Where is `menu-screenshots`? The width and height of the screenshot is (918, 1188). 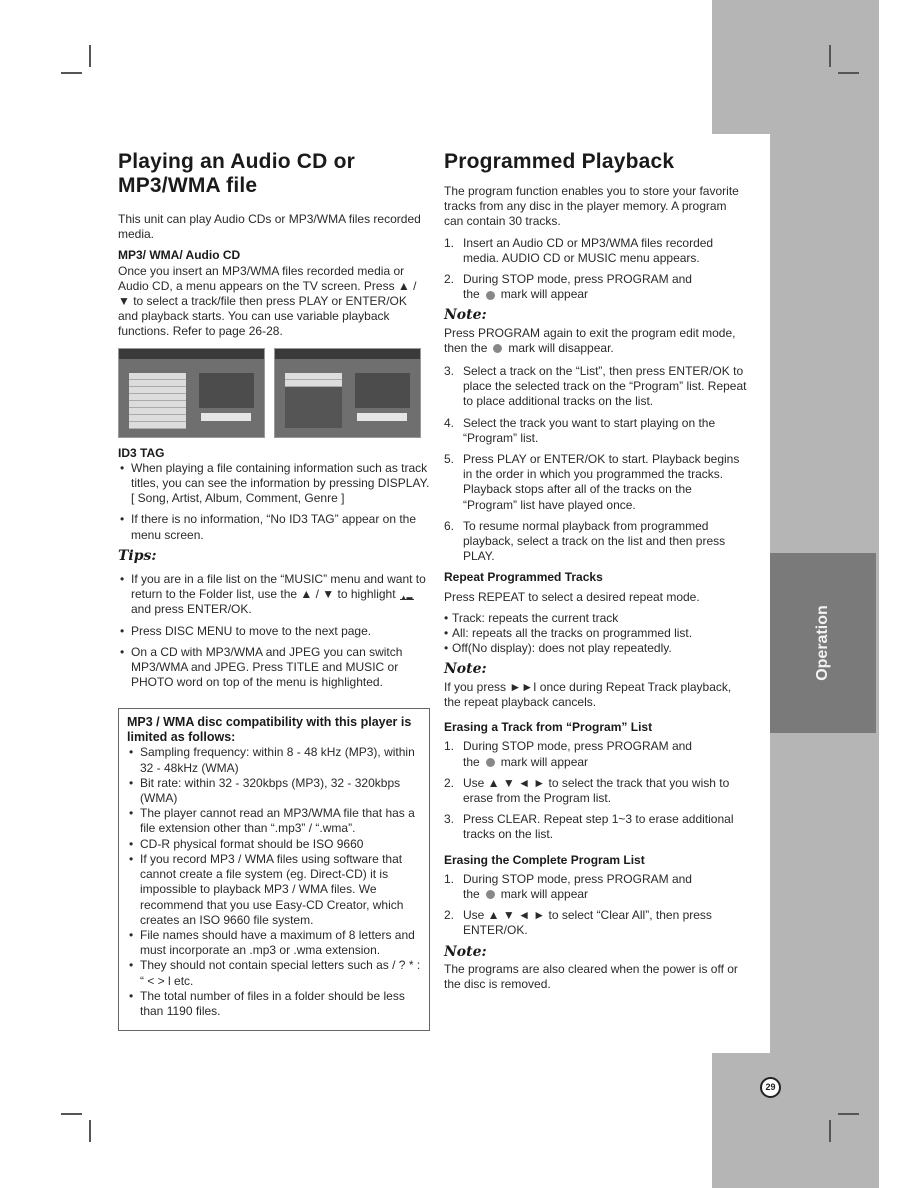
menu-screenshots is located at coordinates (274, 392).